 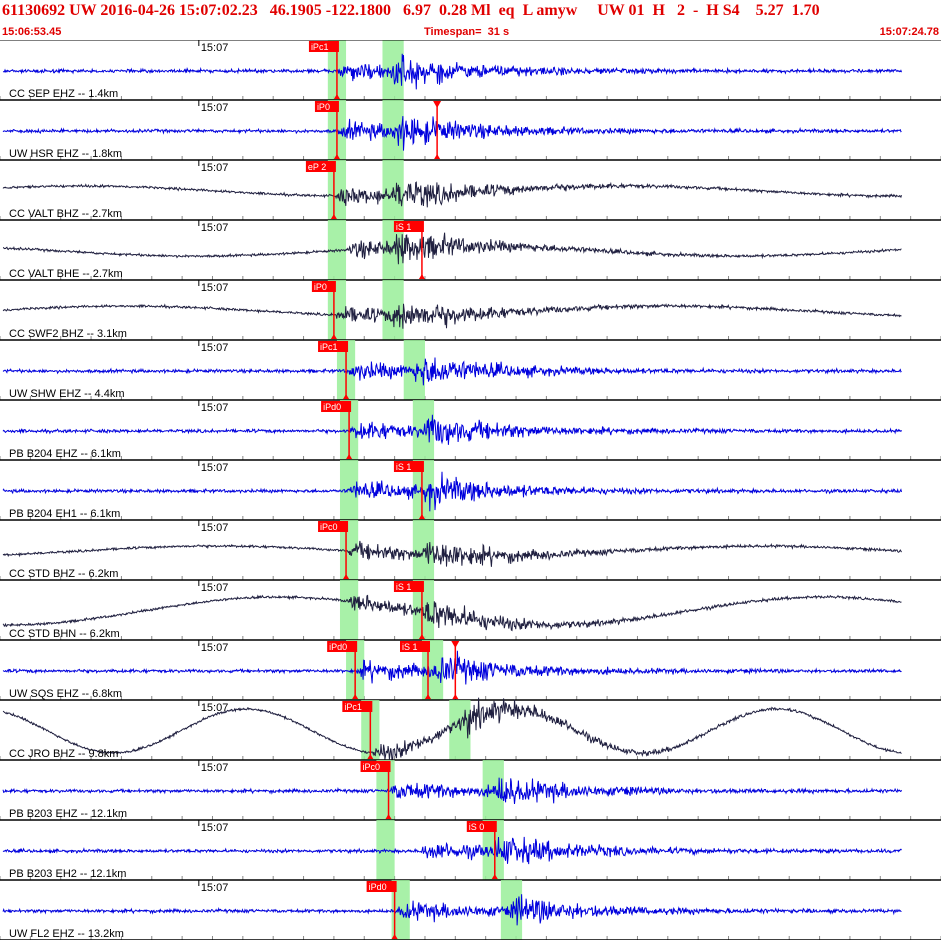 I want to click on timespan-label: Timespan= 31 s, so click(x=467, y=32).